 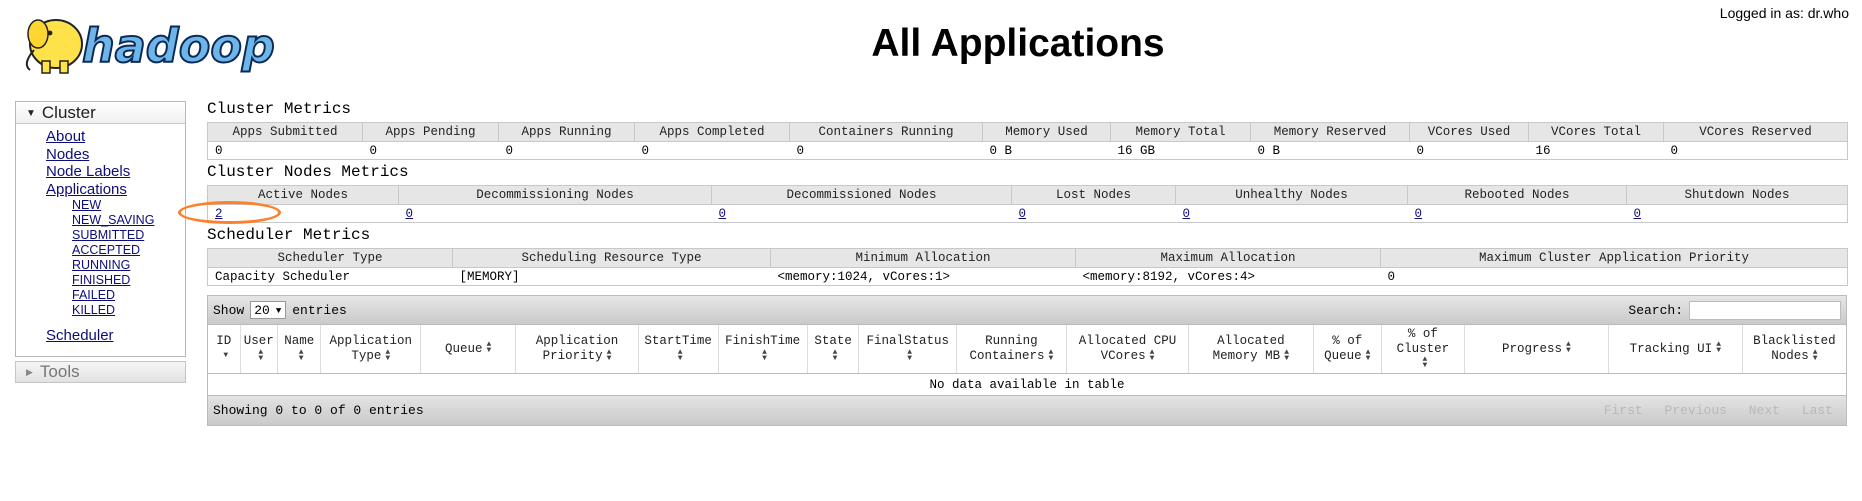 I want to click on sort-col-queue: Queue ▲ ▼, so click(x=468, y=349).